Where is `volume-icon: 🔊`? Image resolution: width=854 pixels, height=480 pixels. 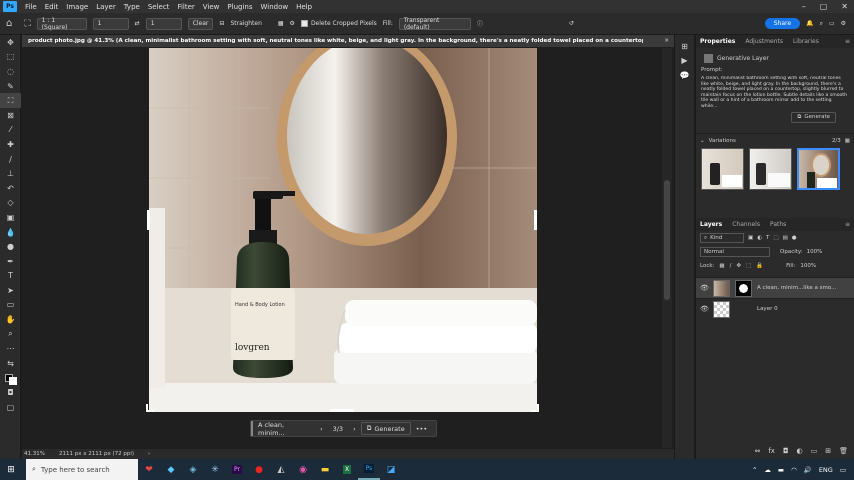
volume-icon: 🔊 is located at coordinates (808, 470).